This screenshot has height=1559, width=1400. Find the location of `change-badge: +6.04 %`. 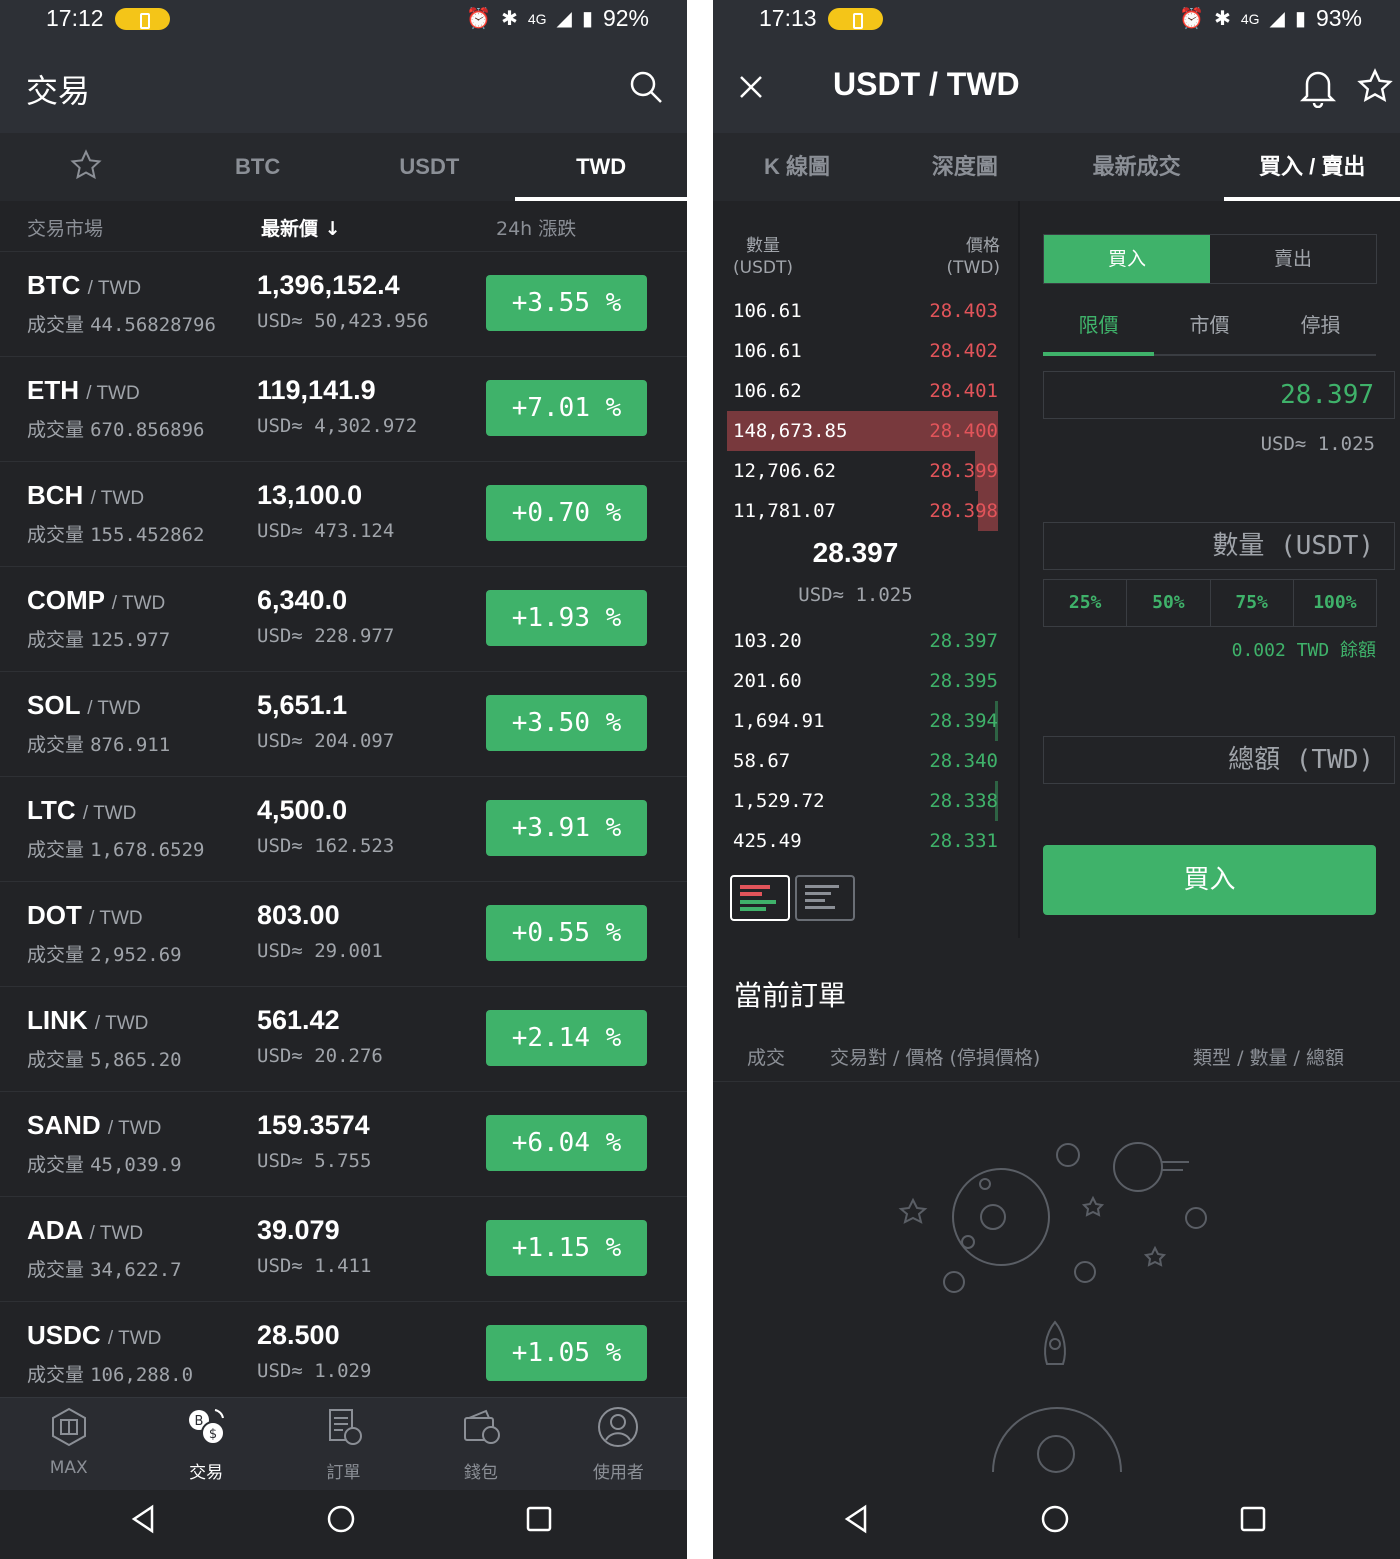

change-badge: +6.04 % is located at coordinates (566, 1143).